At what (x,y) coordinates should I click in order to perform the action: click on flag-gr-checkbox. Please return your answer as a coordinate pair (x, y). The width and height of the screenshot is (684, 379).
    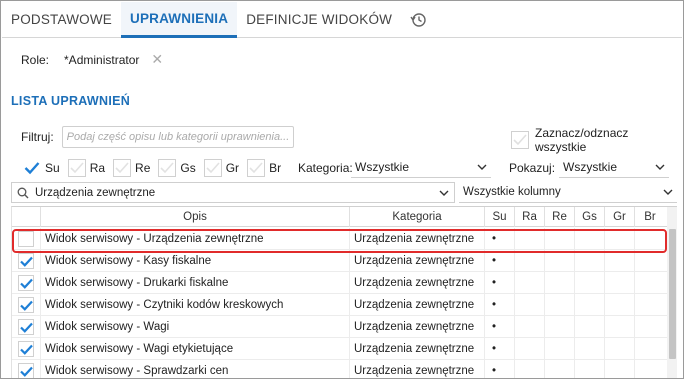
    Looking at the image, I should click on (212, 168).